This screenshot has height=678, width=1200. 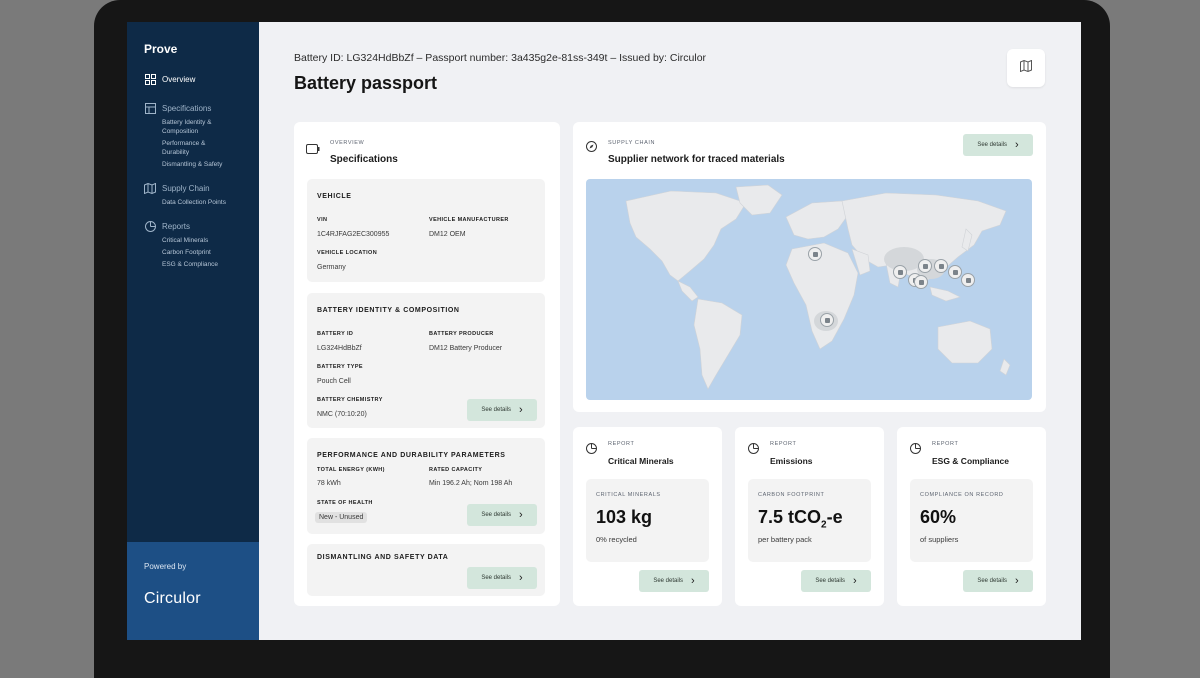 What do you see at coordinates (186, 188) in the screenshot?
I see `sidebar-item-label: Supply Chain` at bounding box center [186, 188].